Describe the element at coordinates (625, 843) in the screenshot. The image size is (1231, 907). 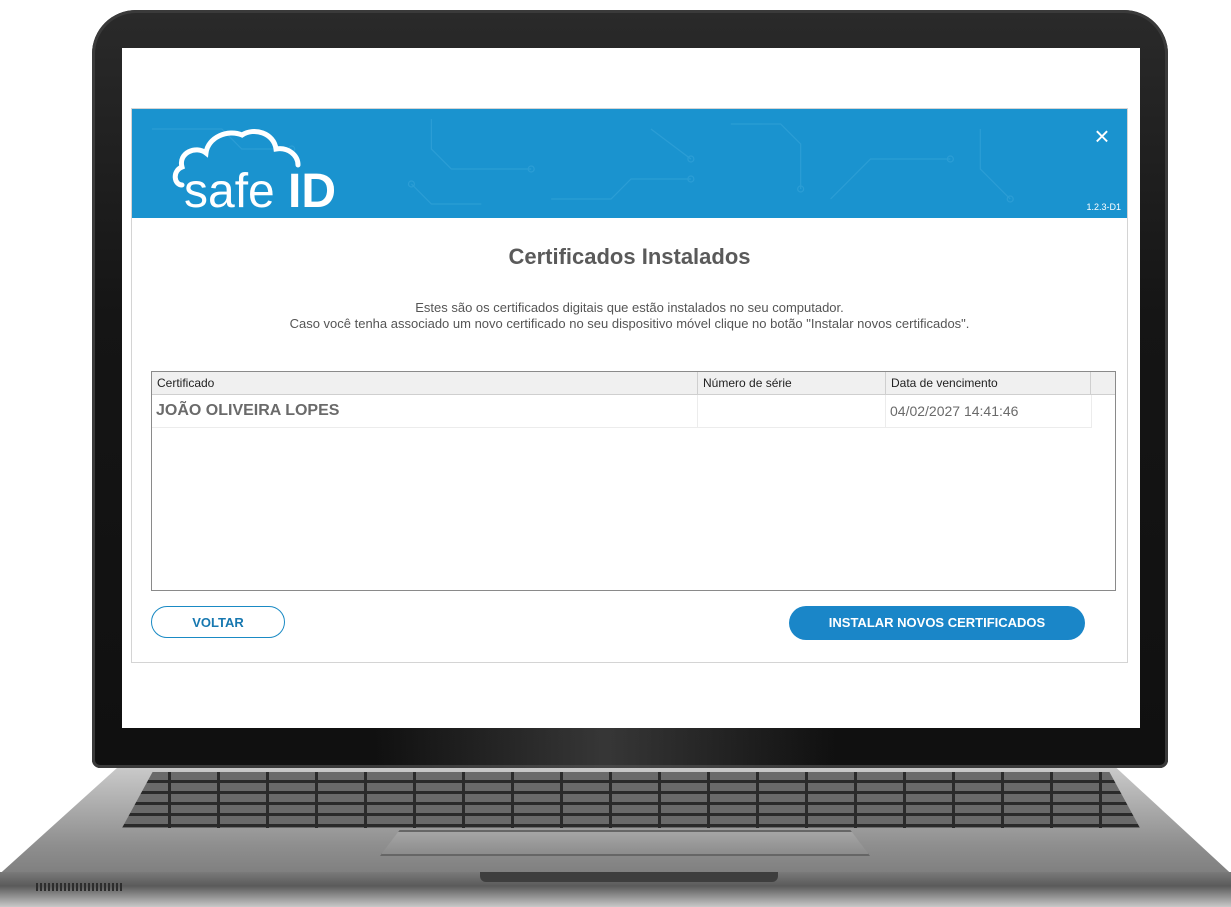
I see `laptop-touchpad` at that location.